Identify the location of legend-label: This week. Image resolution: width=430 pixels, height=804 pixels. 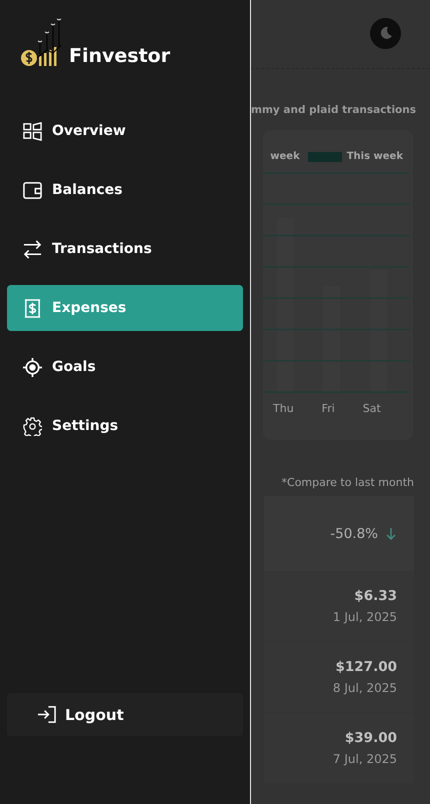
(374, 156).